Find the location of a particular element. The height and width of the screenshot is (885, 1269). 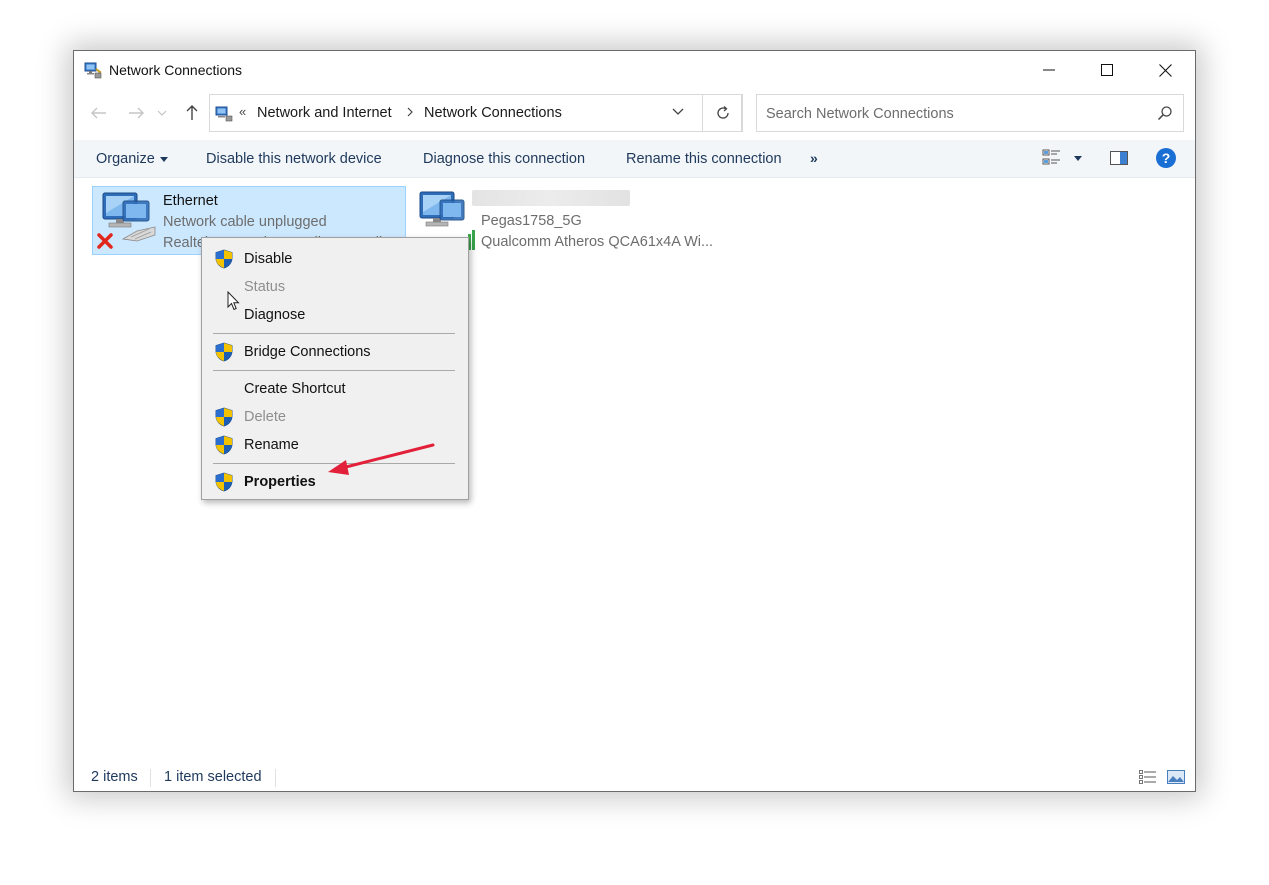

connection-name-redacted is located at coordinates (551, 198).